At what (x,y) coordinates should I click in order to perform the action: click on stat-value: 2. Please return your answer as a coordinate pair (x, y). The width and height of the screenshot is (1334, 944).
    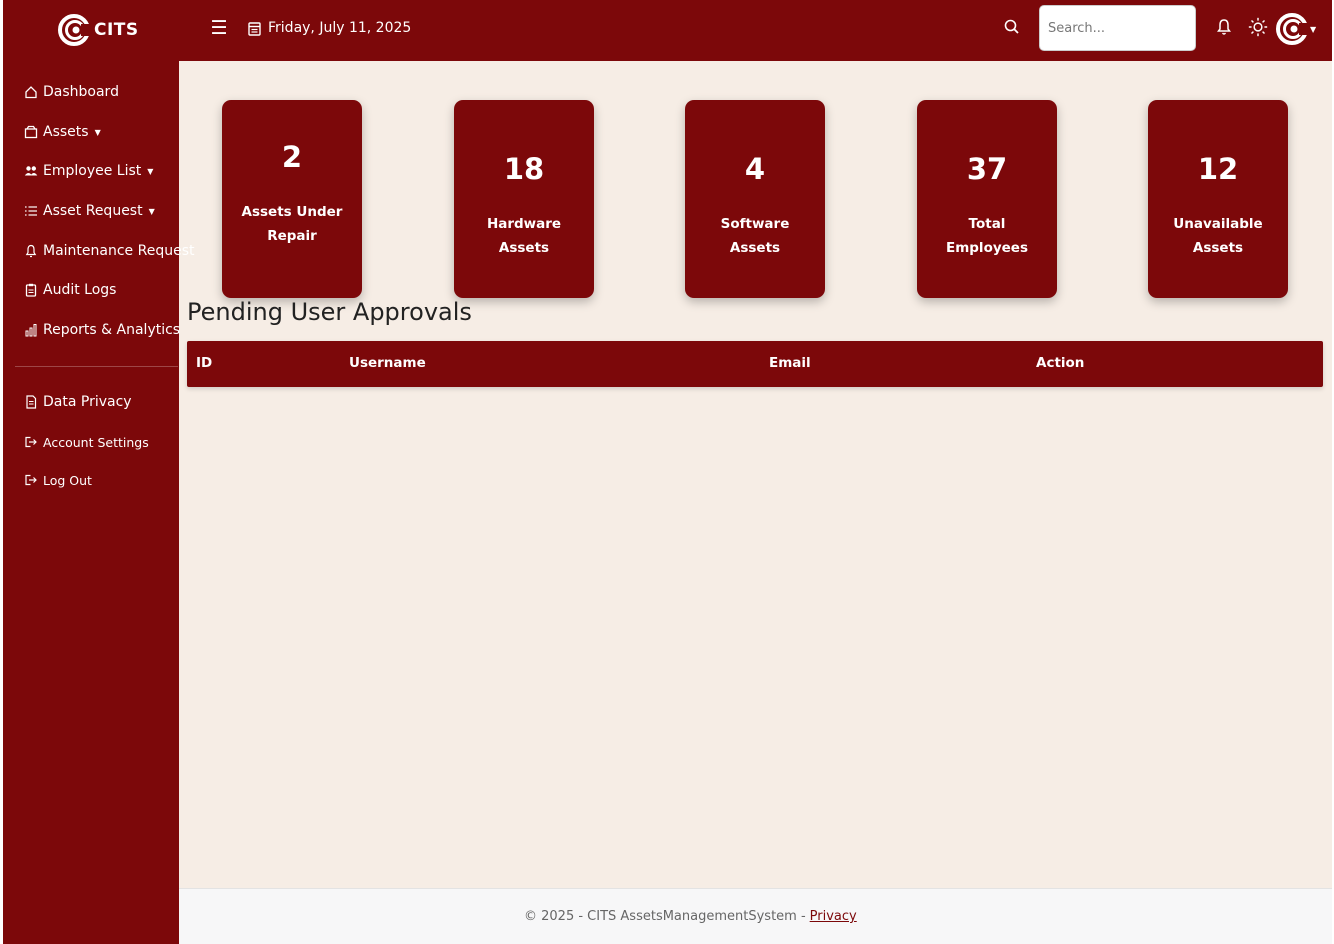
    Looking at the image, I should click on (292, 157).